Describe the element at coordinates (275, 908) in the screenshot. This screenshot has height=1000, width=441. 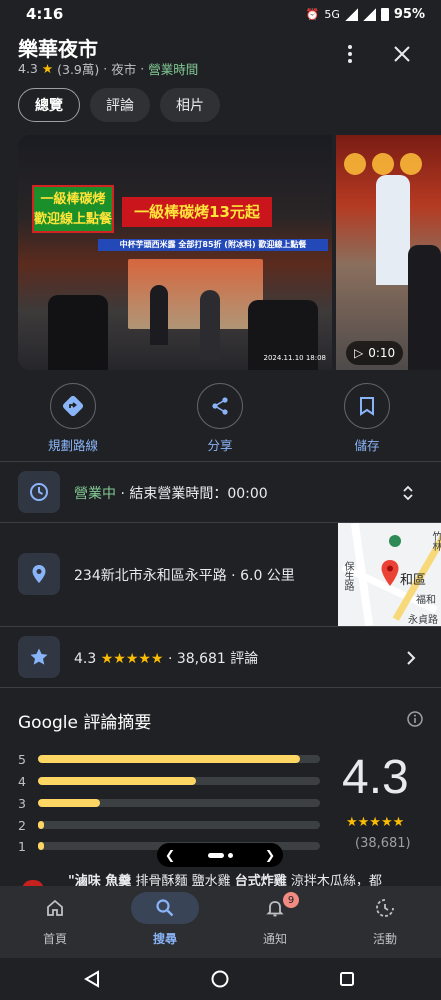
I see `bell-icon` at that location.